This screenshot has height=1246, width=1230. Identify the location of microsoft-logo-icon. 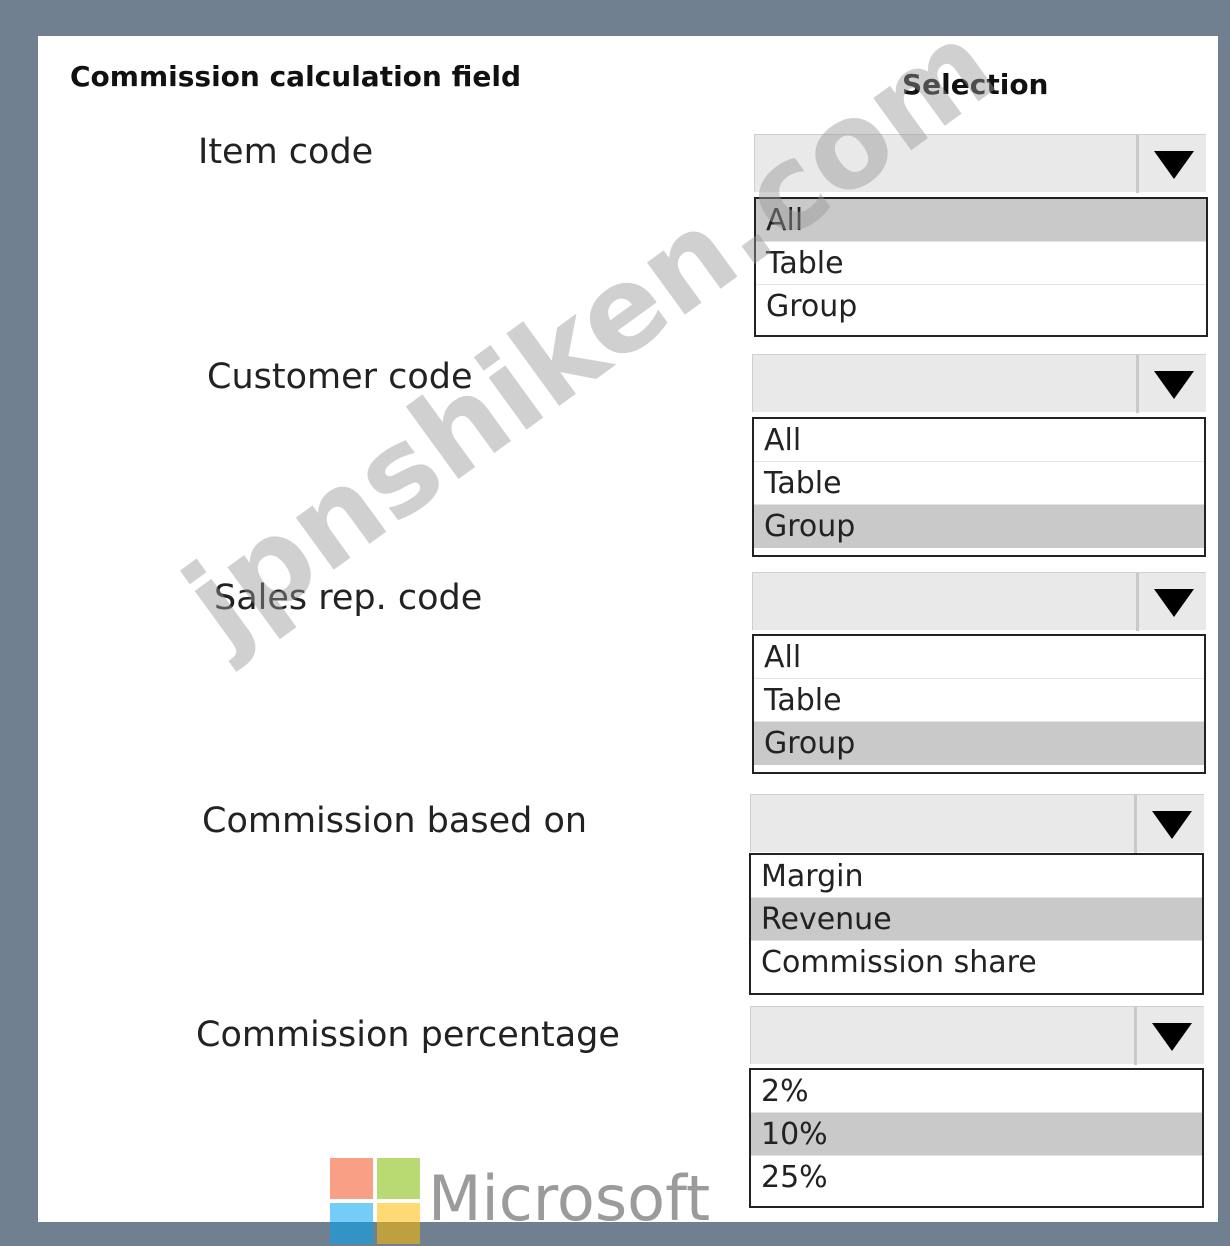
(376, 1202).